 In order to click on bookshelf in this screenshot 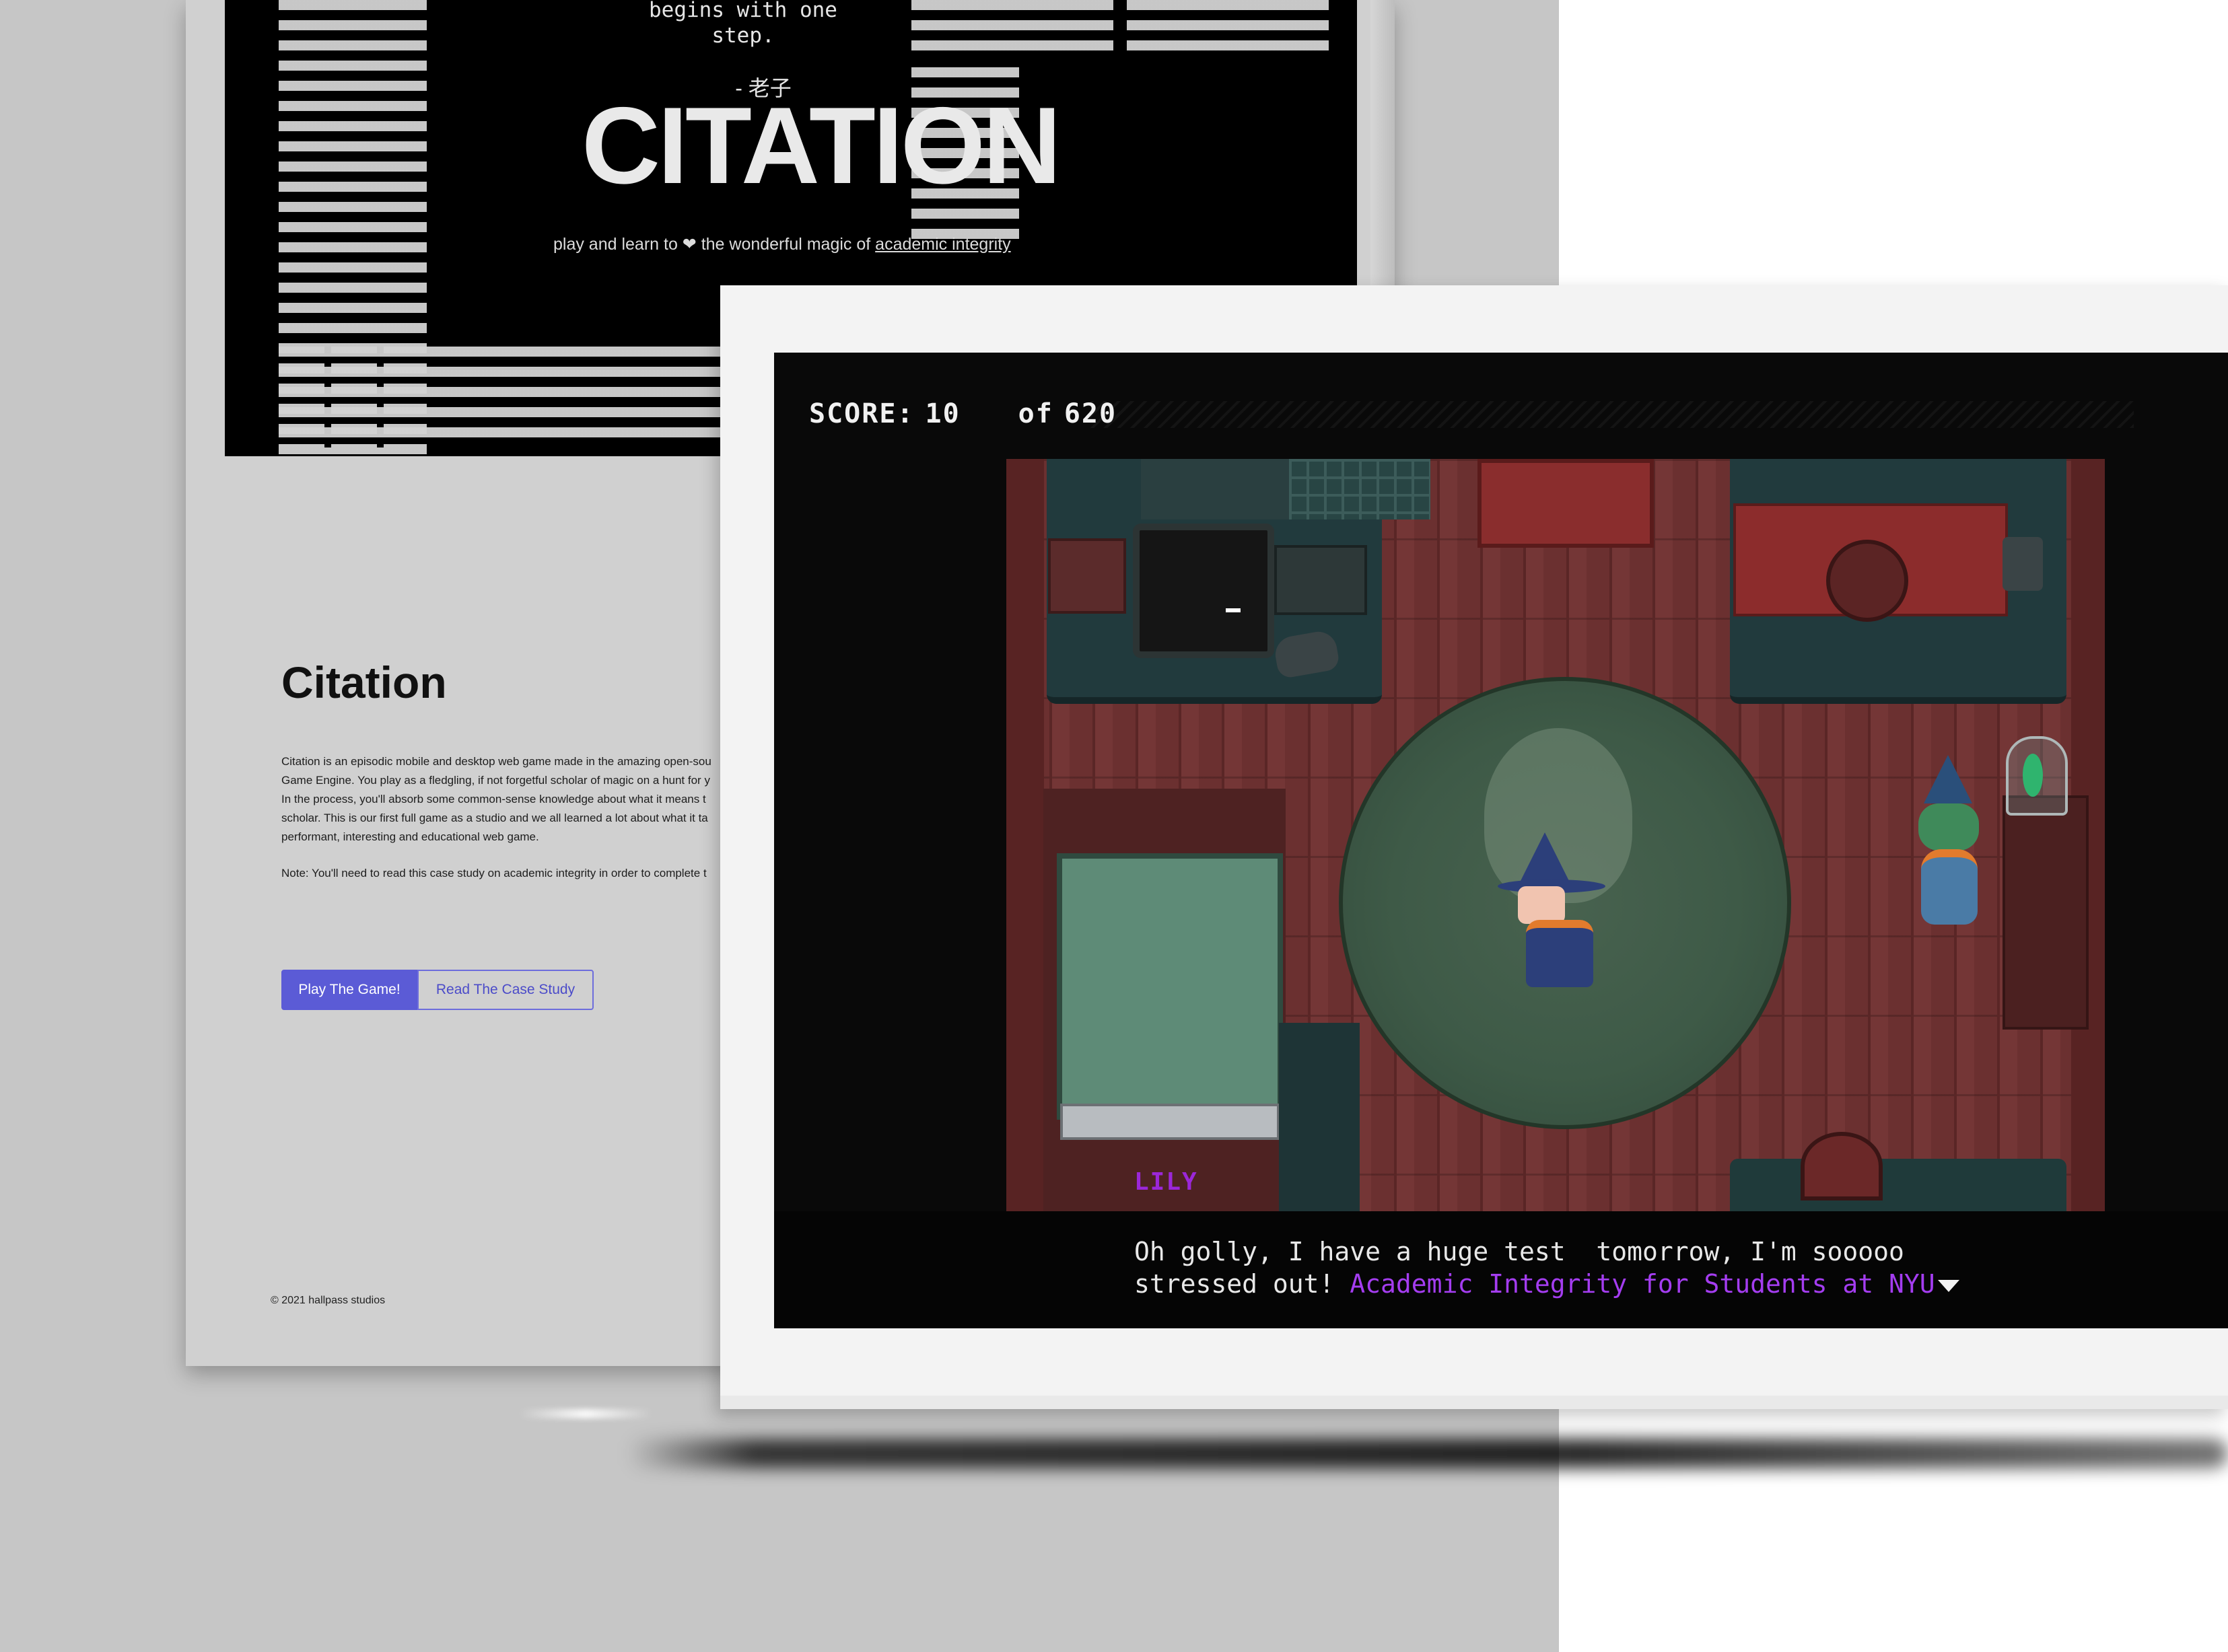, I will do `click(2046, 912)`.